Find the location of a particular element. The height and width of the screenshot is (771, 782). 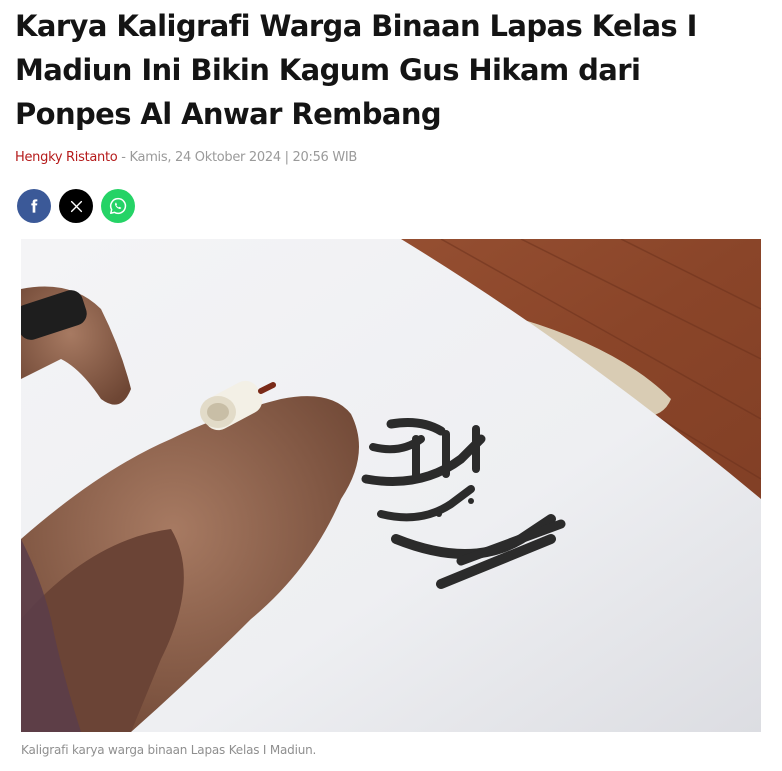

publish-date: Kamis, 24 Oktober 2024 | 20:56 WIB is located at coordinates (243, 157).